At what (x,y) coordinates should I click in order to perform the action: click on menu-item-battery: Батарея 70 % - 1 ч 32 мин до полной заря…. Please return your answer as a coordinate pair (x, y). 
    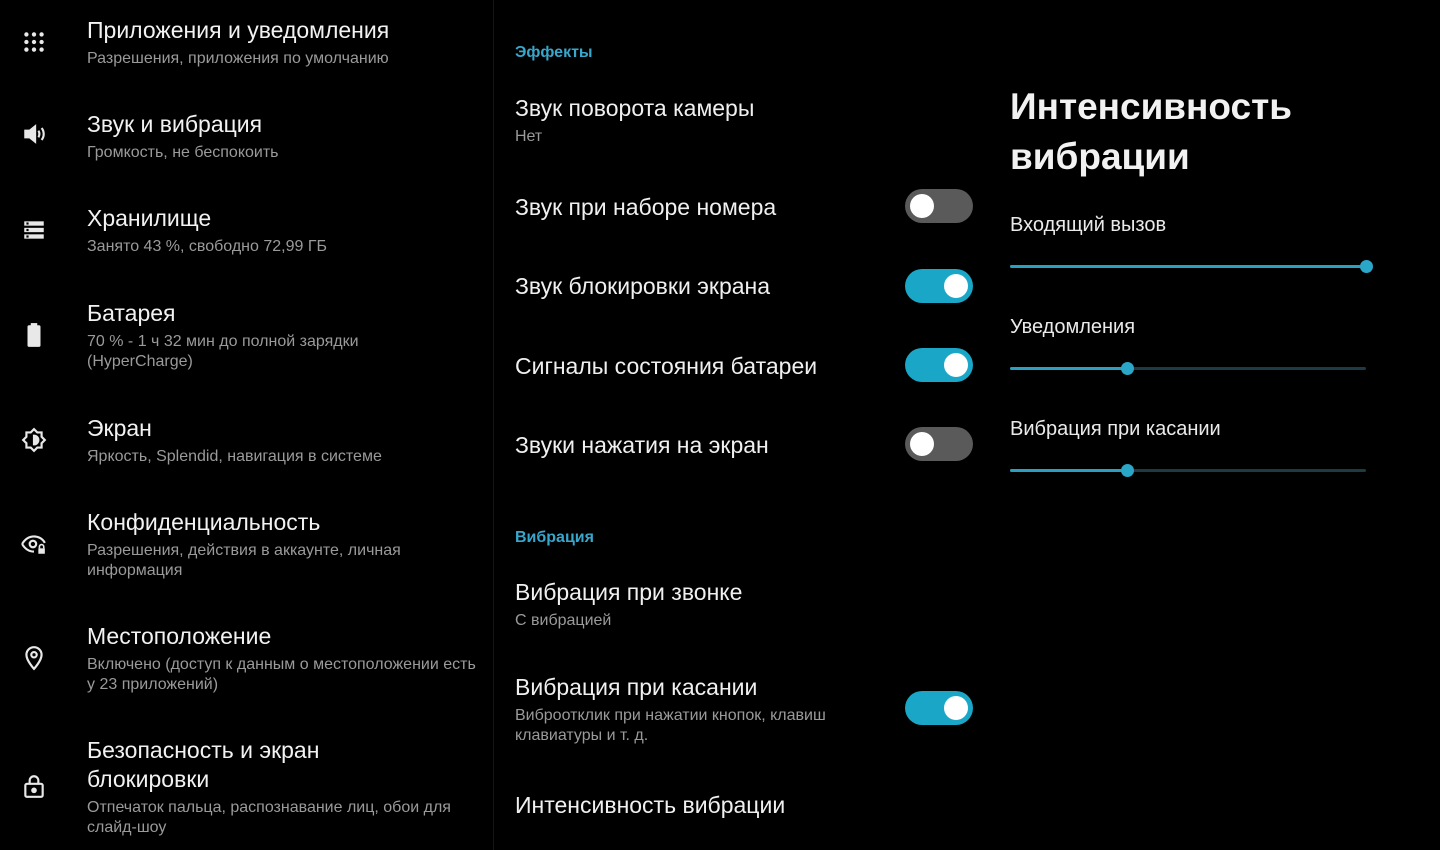
    Looking at the image, I should click on (246, 347).